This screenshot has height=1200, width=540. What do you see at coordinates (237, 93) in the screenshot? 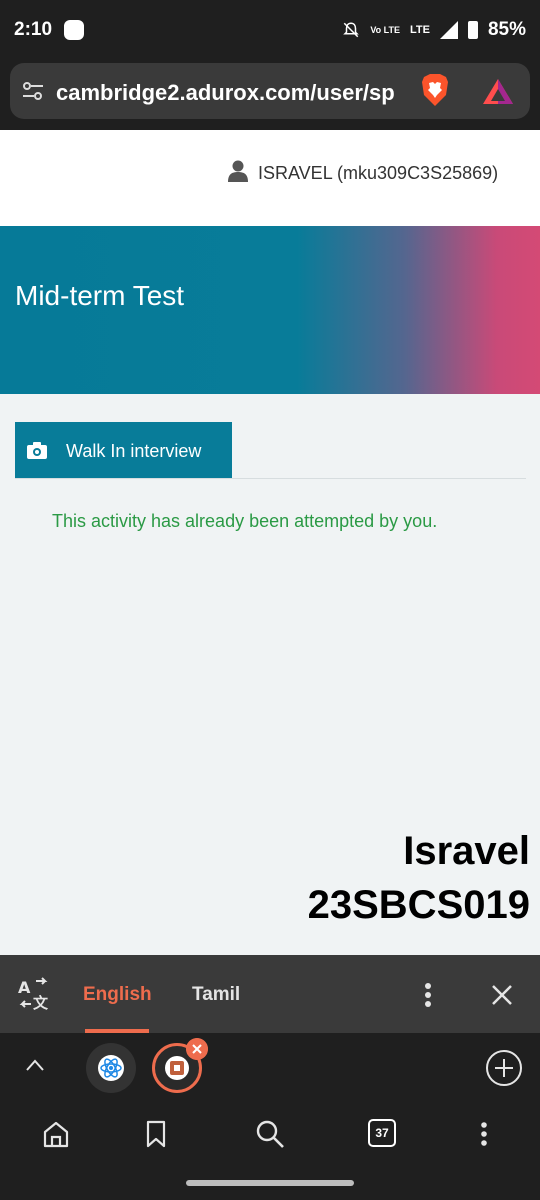
I see `url-text: cambridge2.adurox.com/user/sp` at bounding box center [237, 93].